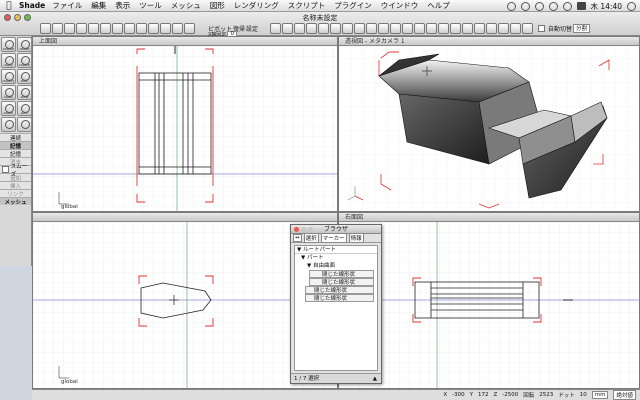 The width and height of the screenshot is (640, 400). I want to click on sync-icon, so click(511, 6).